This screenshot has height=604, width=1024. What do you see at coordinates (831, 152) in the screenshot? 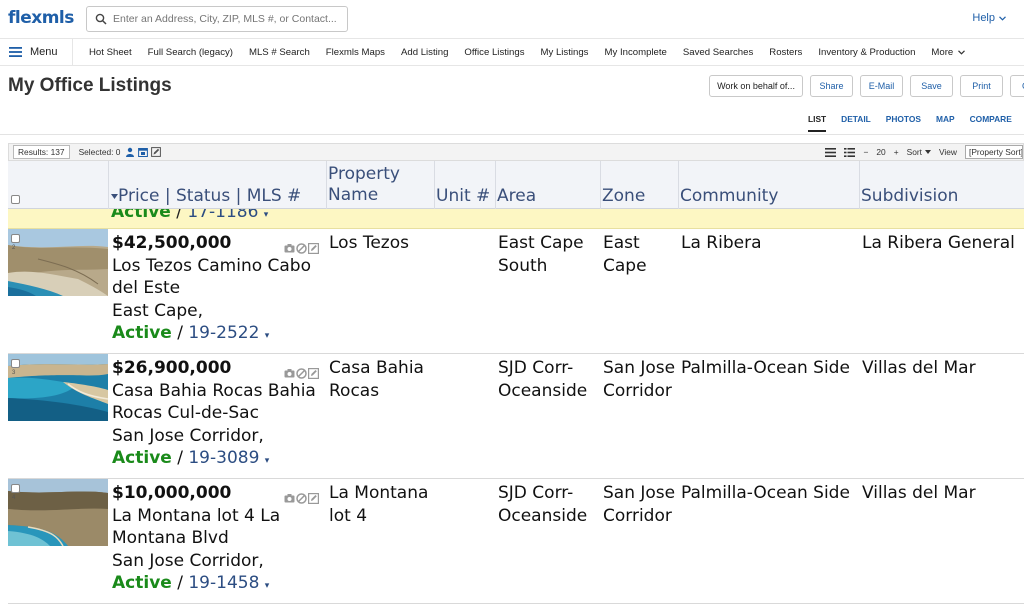
I see `list-view-icon` at bounding box center [831, 152].